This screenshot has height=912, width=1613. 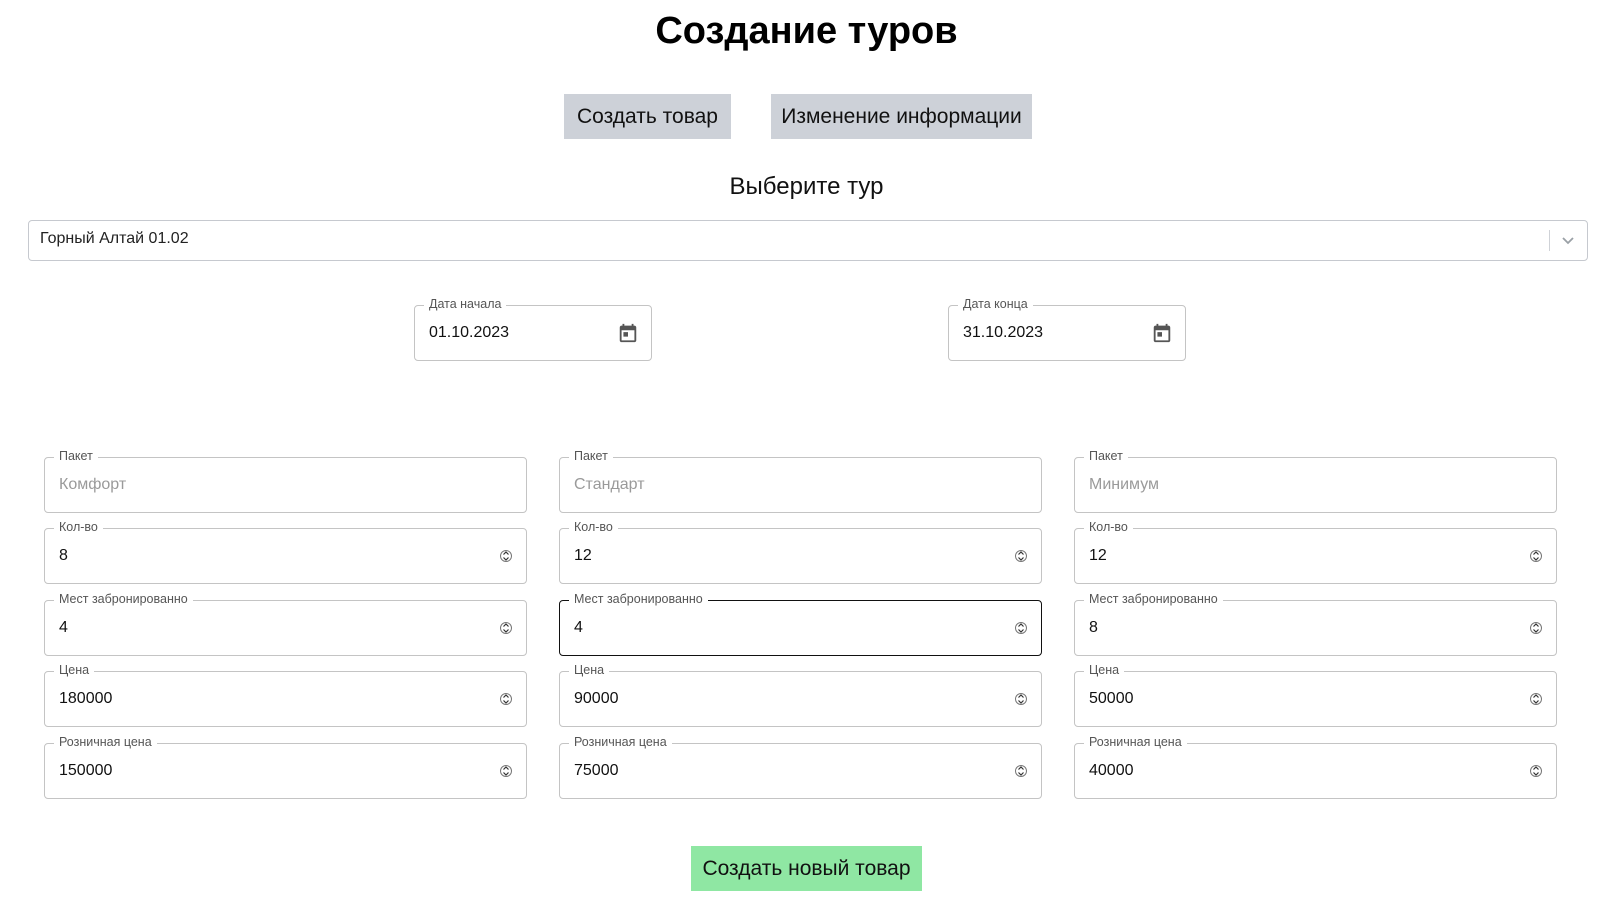 What do you see at coordinates (1124, 485) in the screenshot?
I see `field-value: Минимум` at bounding box center [1124, 485].